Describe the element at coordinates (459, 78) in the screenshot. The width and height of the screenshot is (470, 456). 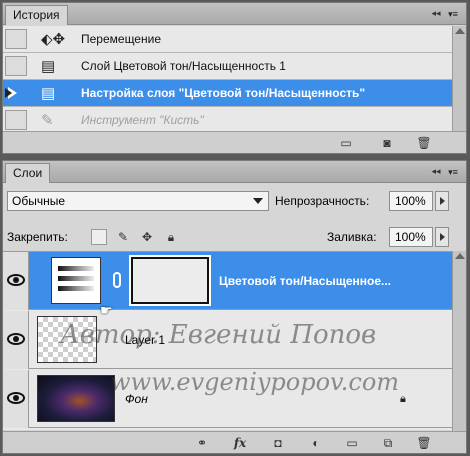
I see `history-scrollbar` at that location.